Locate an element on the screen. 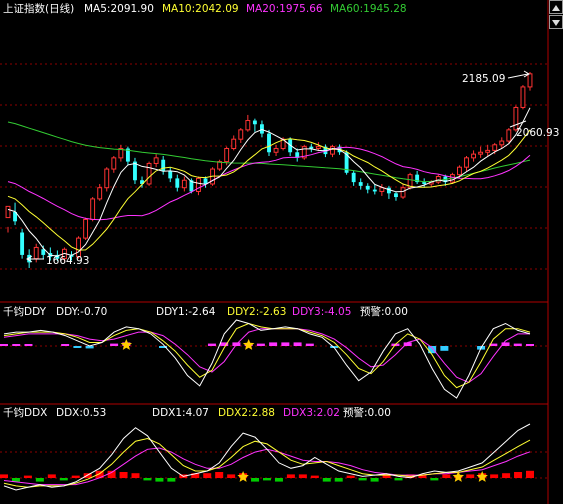 This screenshot has height=504, width=563. ma5-label: MA5:2091.90 is located at coordinates (119, 9).